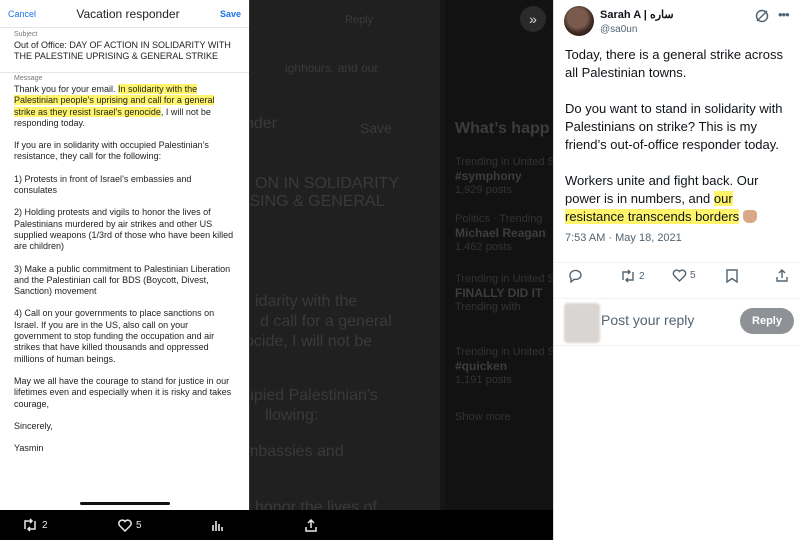 This screenshot has width=800, height=540. I want to click on subject-label: Subject, so click(26, 34).